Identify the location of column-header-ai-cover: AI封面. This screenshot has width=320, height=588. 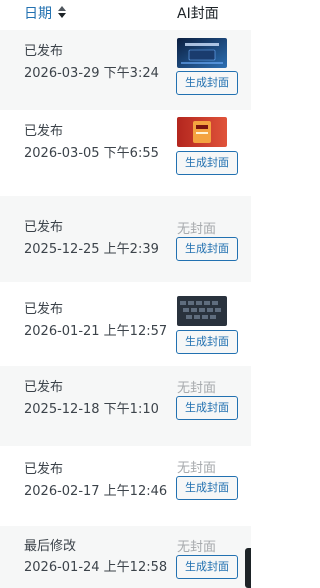
(198, 14).